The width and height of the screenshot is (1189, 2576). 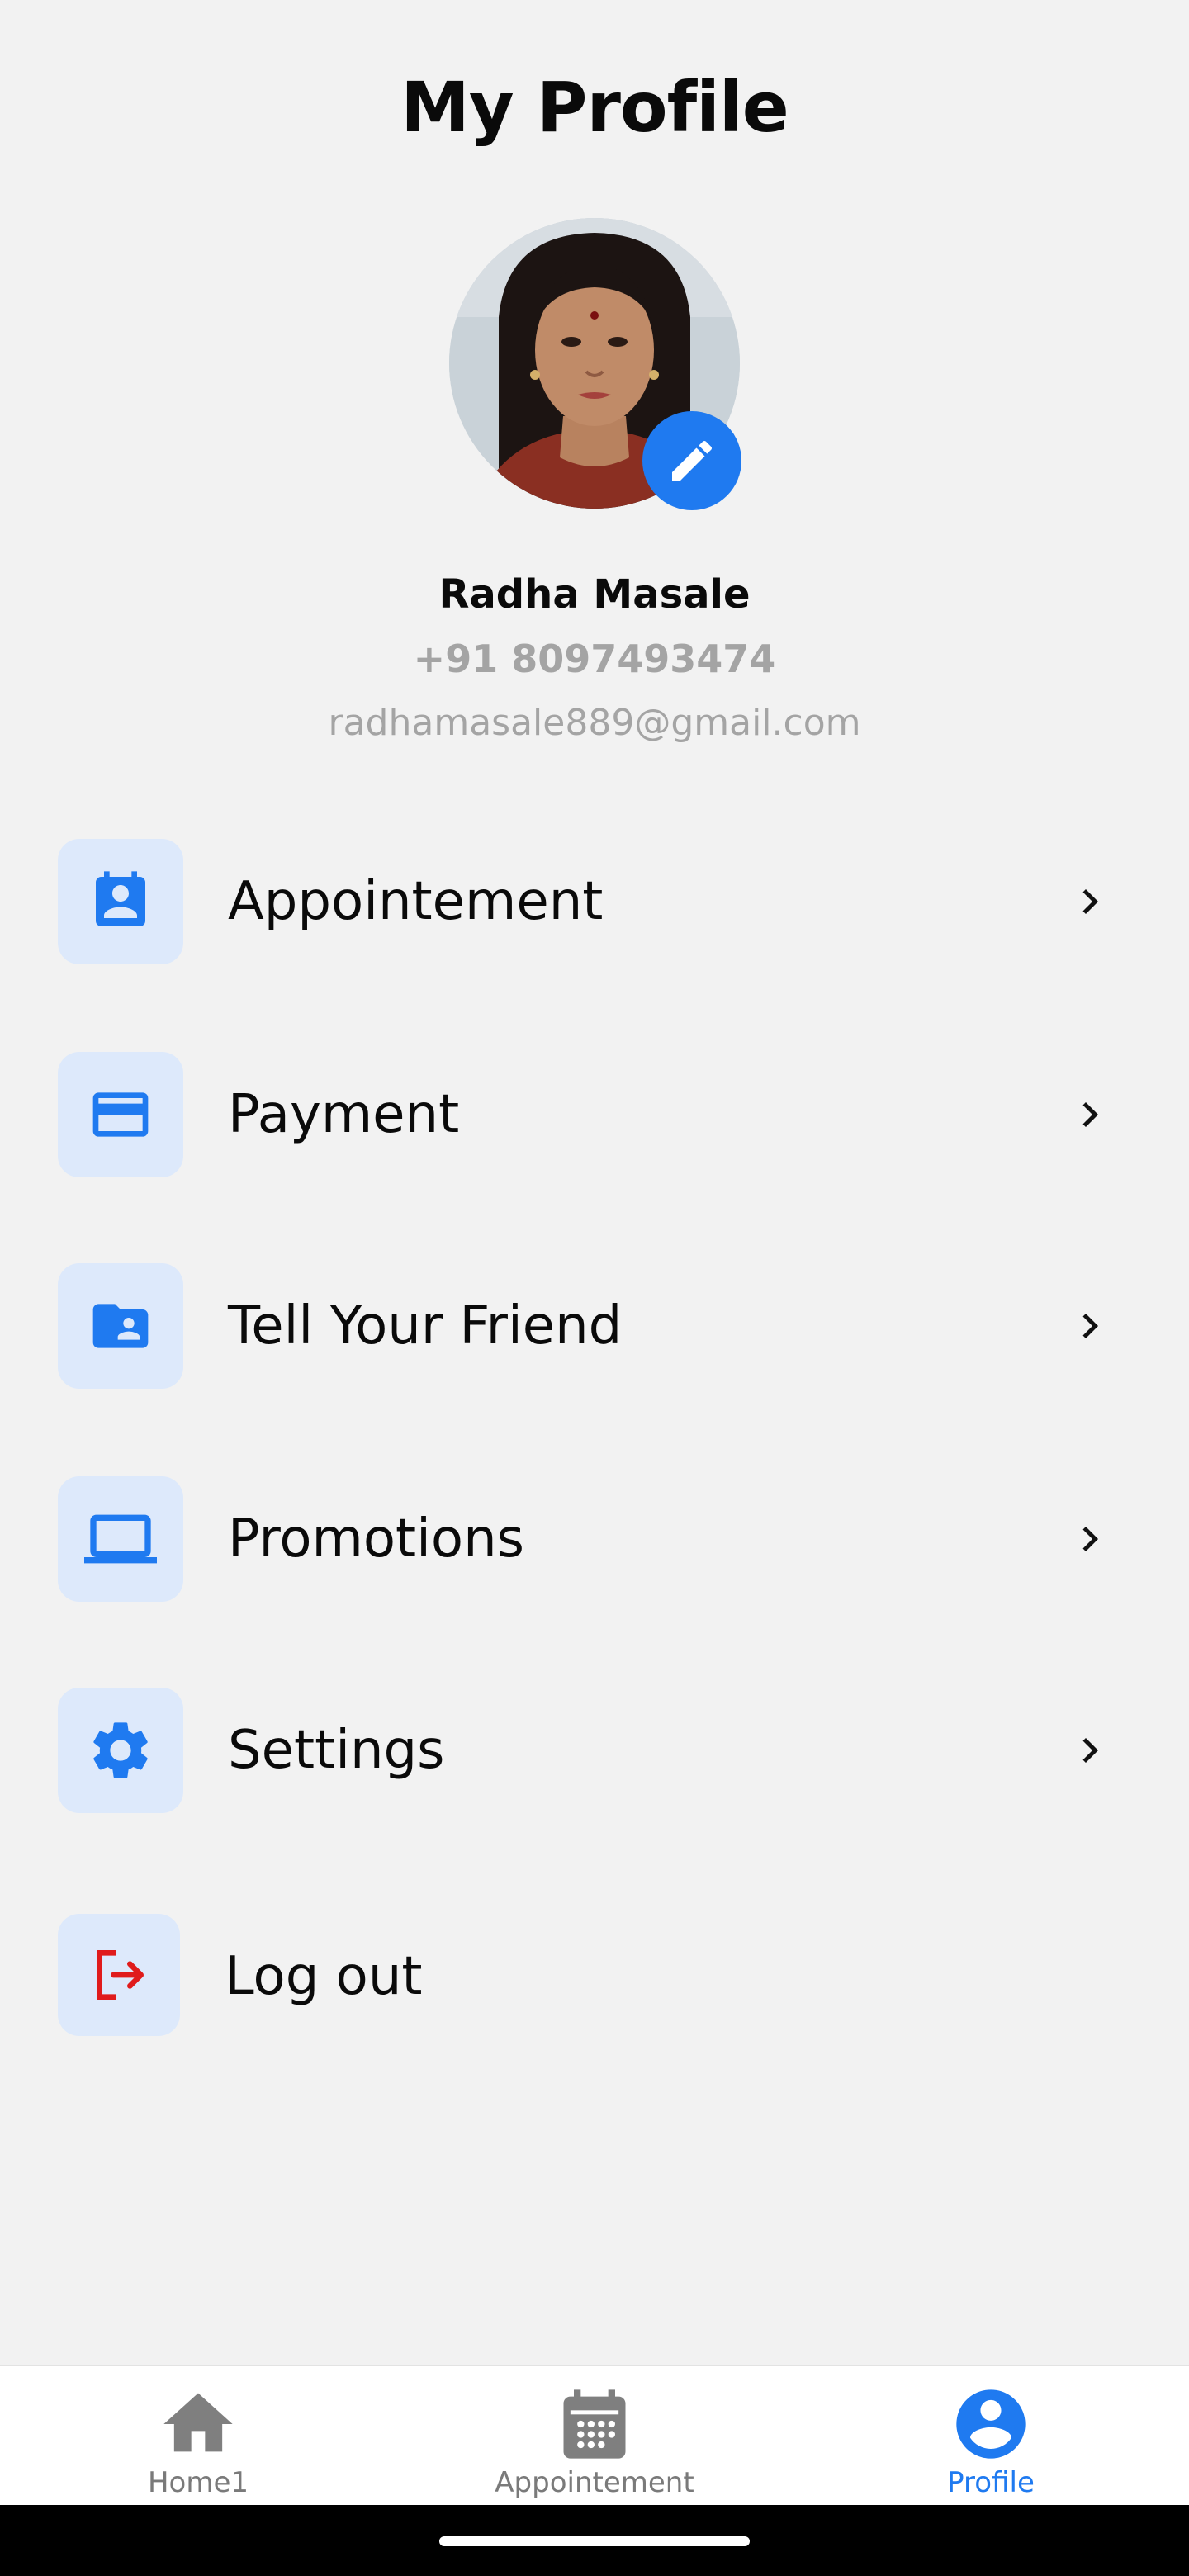 I want to click on laptop-icon, so click(x=120, y=1539).